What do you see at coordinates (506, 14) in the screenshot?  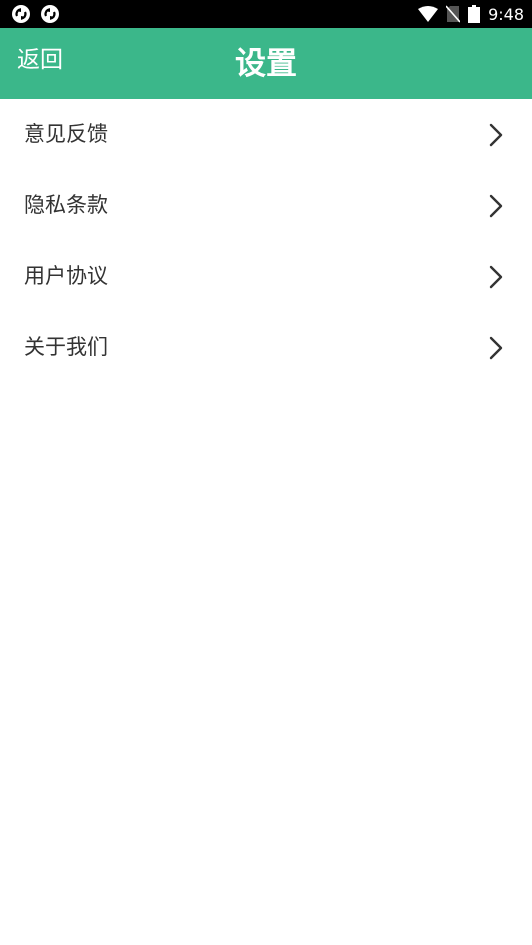 I see `status-time: 9:48` at bounding box center [506, 14].